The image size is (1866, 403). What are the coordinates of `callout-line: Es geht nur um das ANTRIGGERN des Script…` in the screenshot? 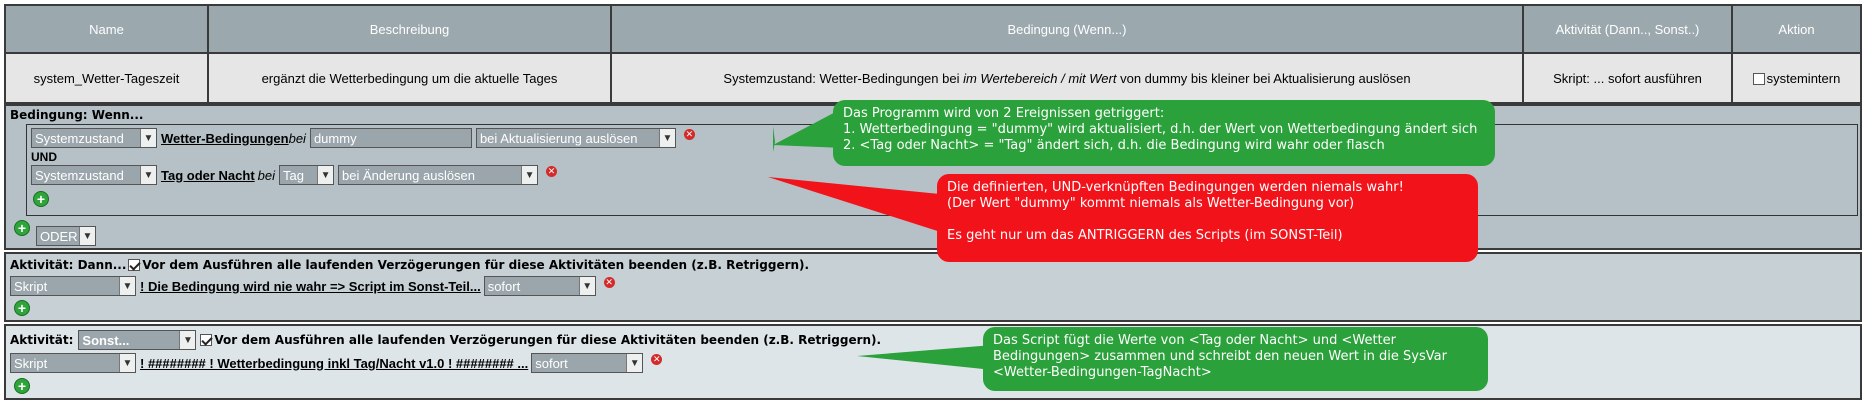 It's located at (1145, 235).